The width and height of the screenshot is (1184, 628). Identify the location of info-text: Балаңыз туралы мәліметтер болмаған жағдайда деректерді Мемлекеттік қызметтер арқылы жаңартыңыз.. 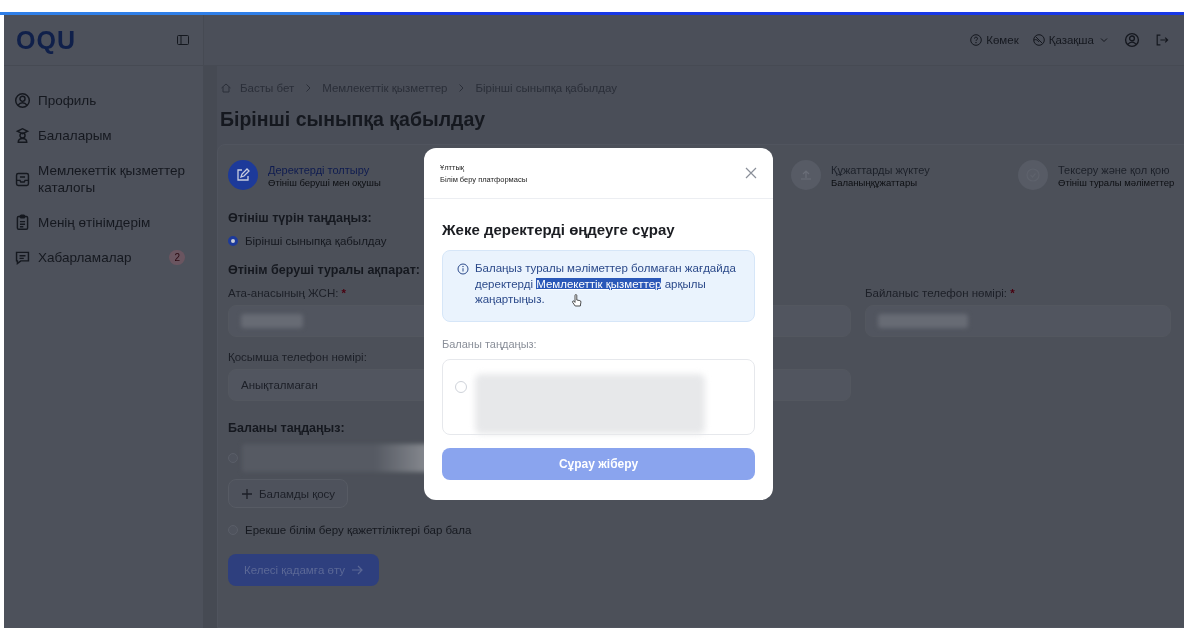
(607, 286).